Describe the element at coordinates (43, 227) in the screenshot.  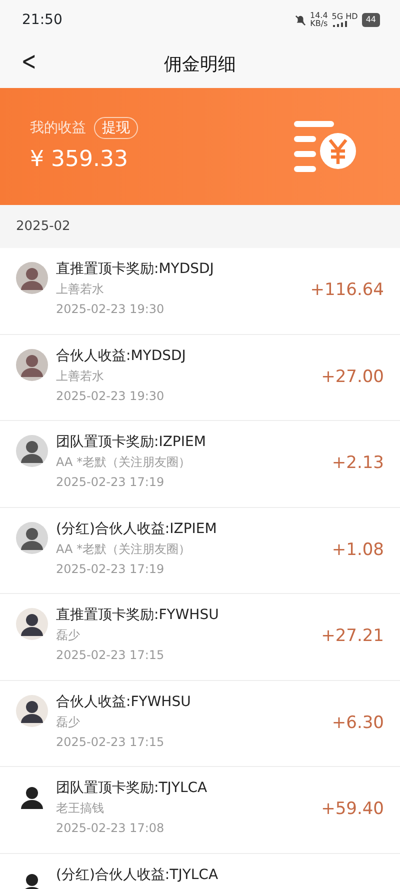
I see `month-label: 2025-02` at that location.